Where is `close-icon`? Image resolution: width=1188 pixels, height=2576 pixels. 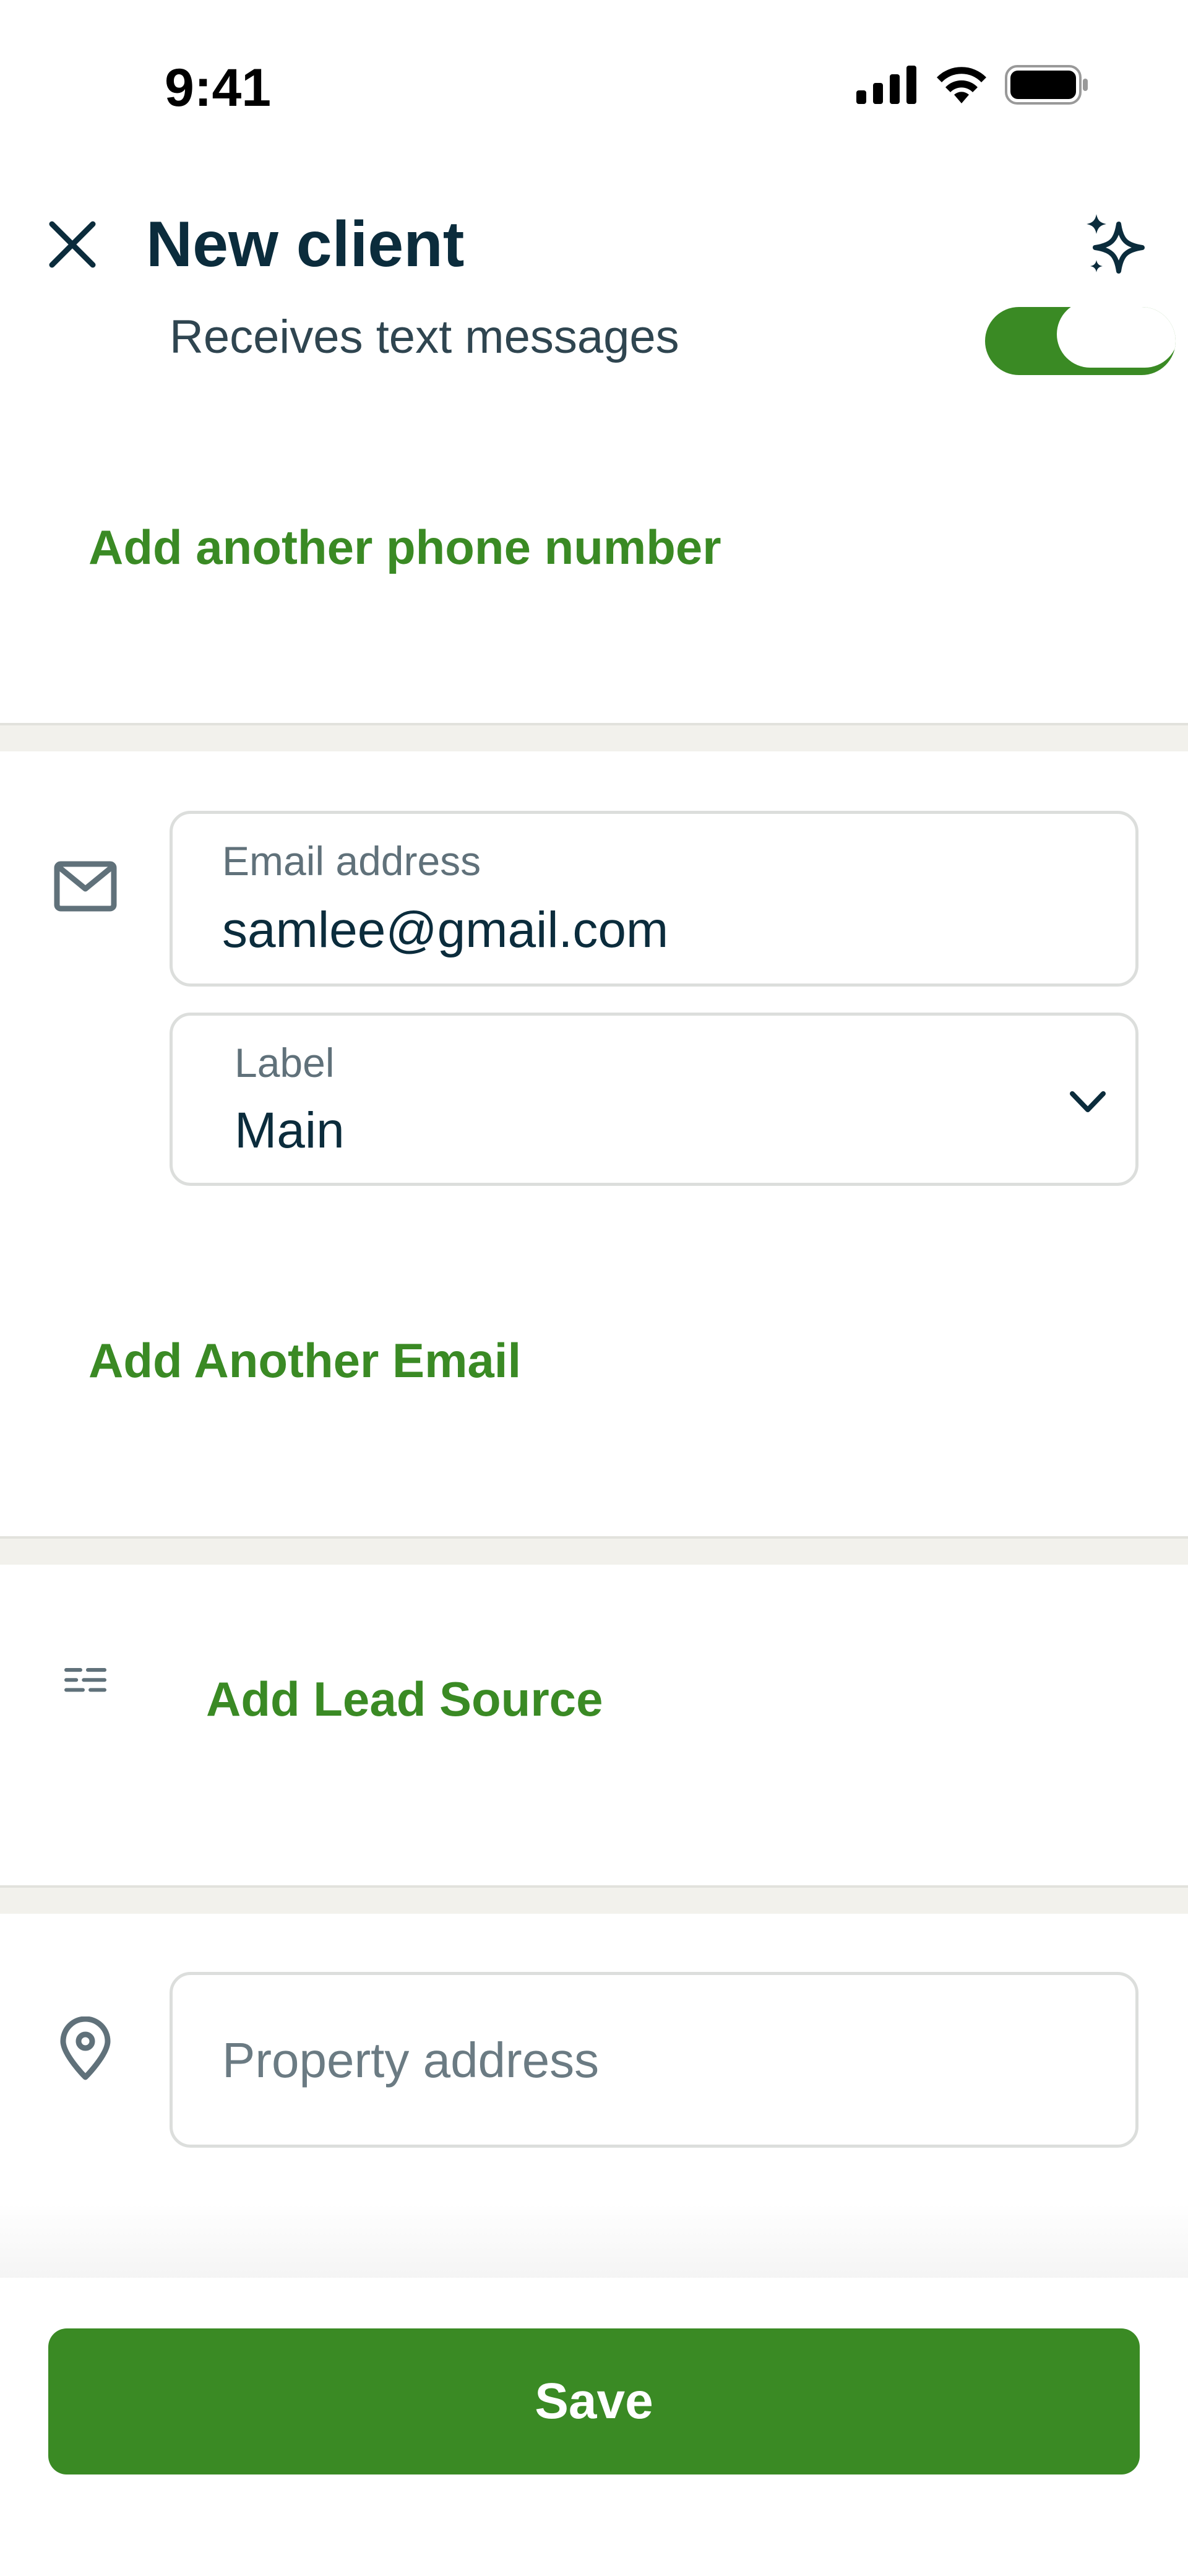
close-icon is located at coordinates (72, 244).